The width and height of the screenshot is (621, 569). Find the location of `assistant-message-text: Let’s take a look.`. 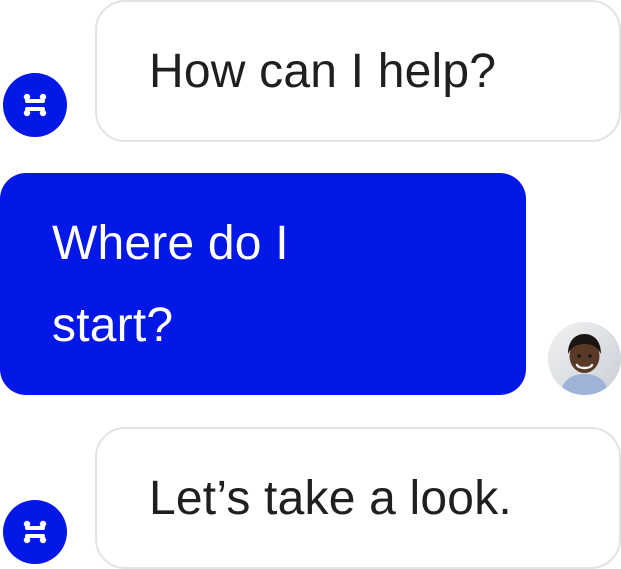

assistant-message-text: Let’s take a look. is located at coordinates (330, 498).